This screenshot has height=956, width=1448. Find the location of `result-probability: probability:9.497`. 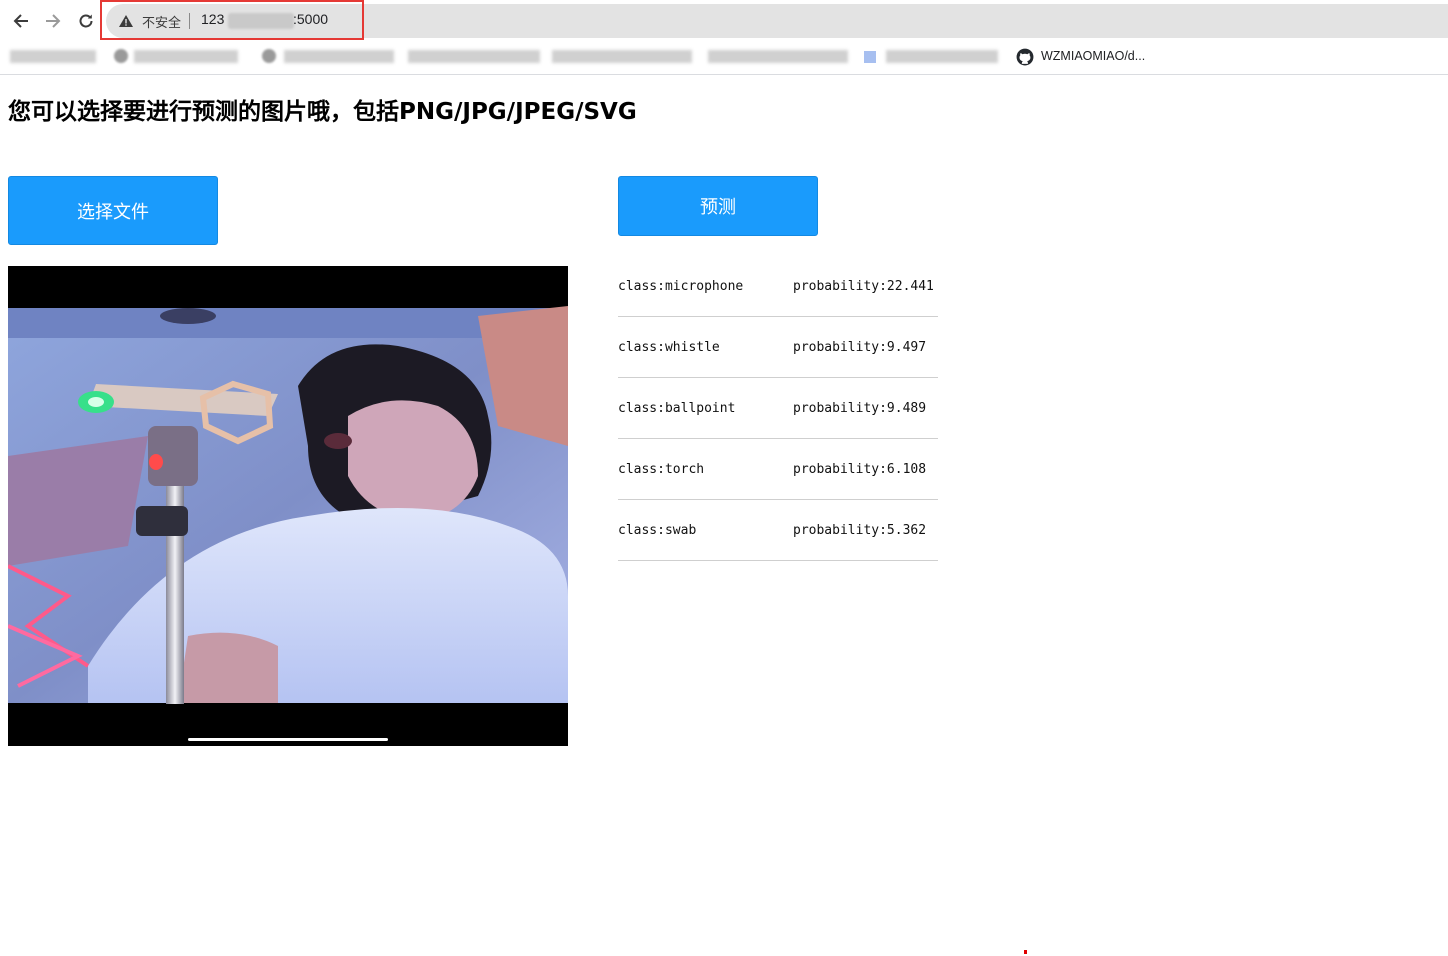

result-probability: probability:9.497 is located at coordinates (860, 347).